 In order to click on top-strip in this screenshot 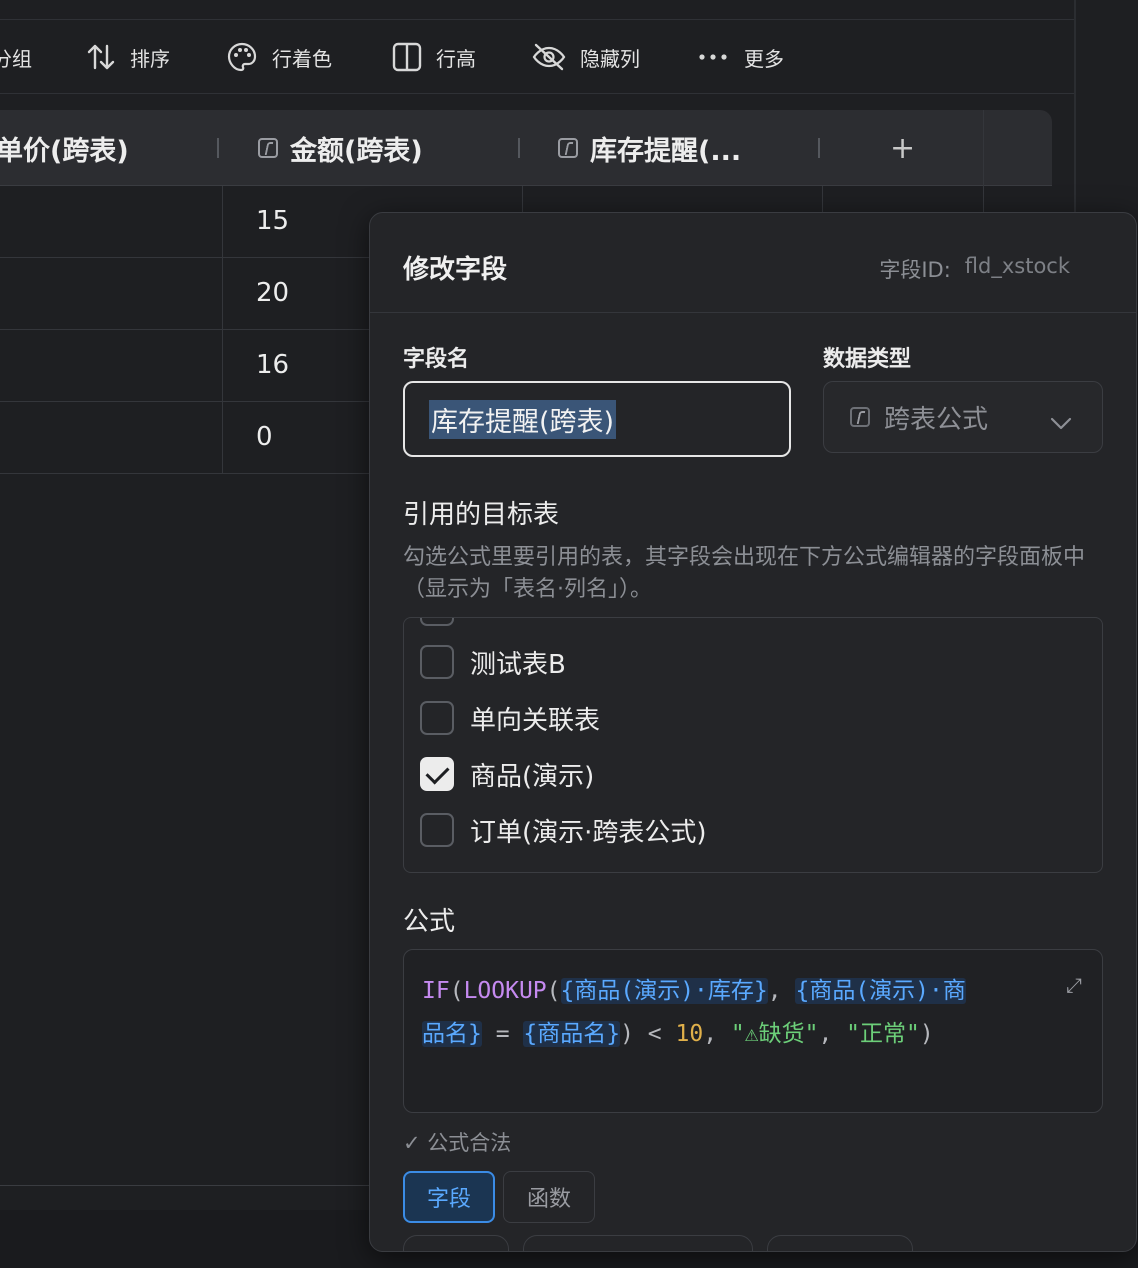, I will do `click(538, 10)`.